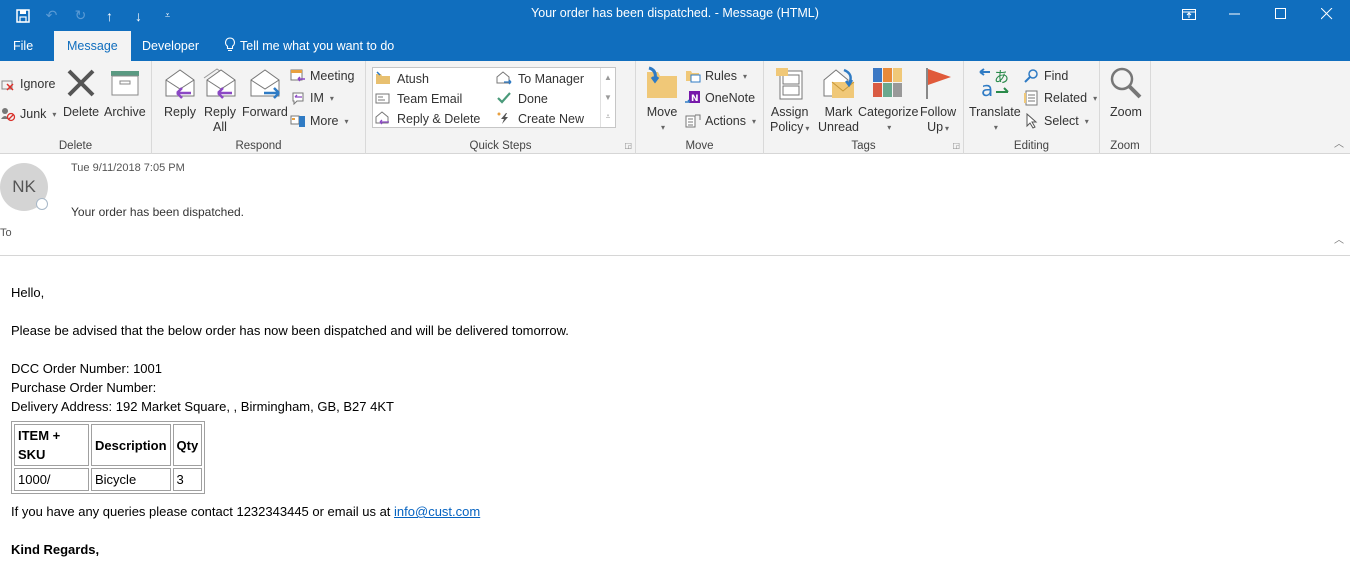  I want to click on move-button: Move ▾, so click(662, 100).